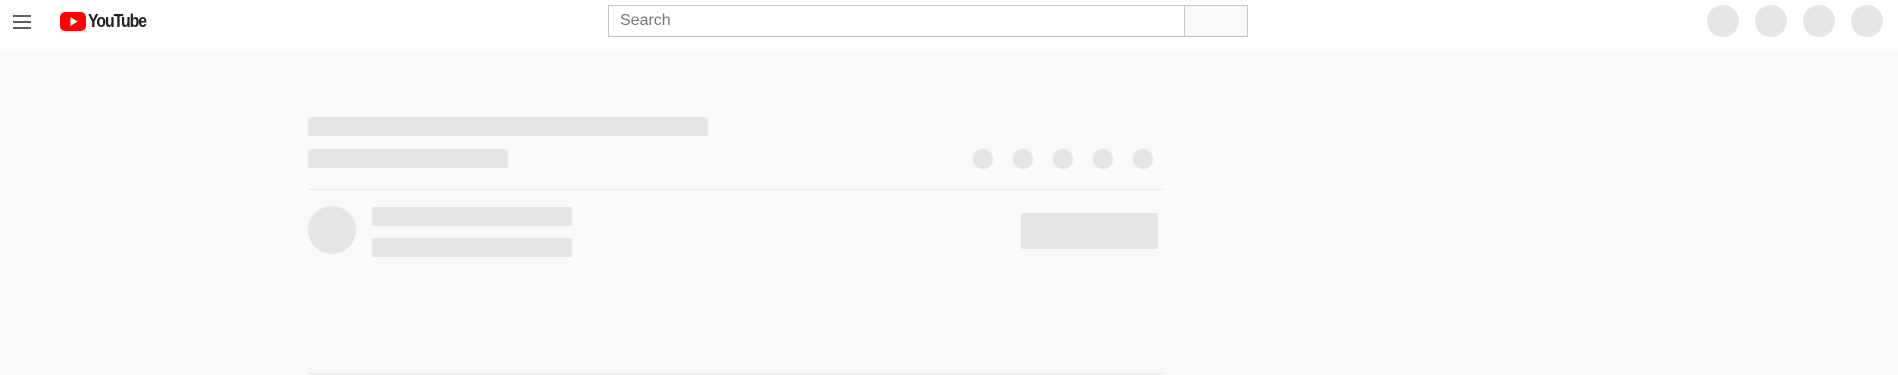 The image size is (1898, 375). What do you see at coordinates (1103, 159) in the screenshot?
I see `save-button-placeholder` at bounding box center [1103, 159].